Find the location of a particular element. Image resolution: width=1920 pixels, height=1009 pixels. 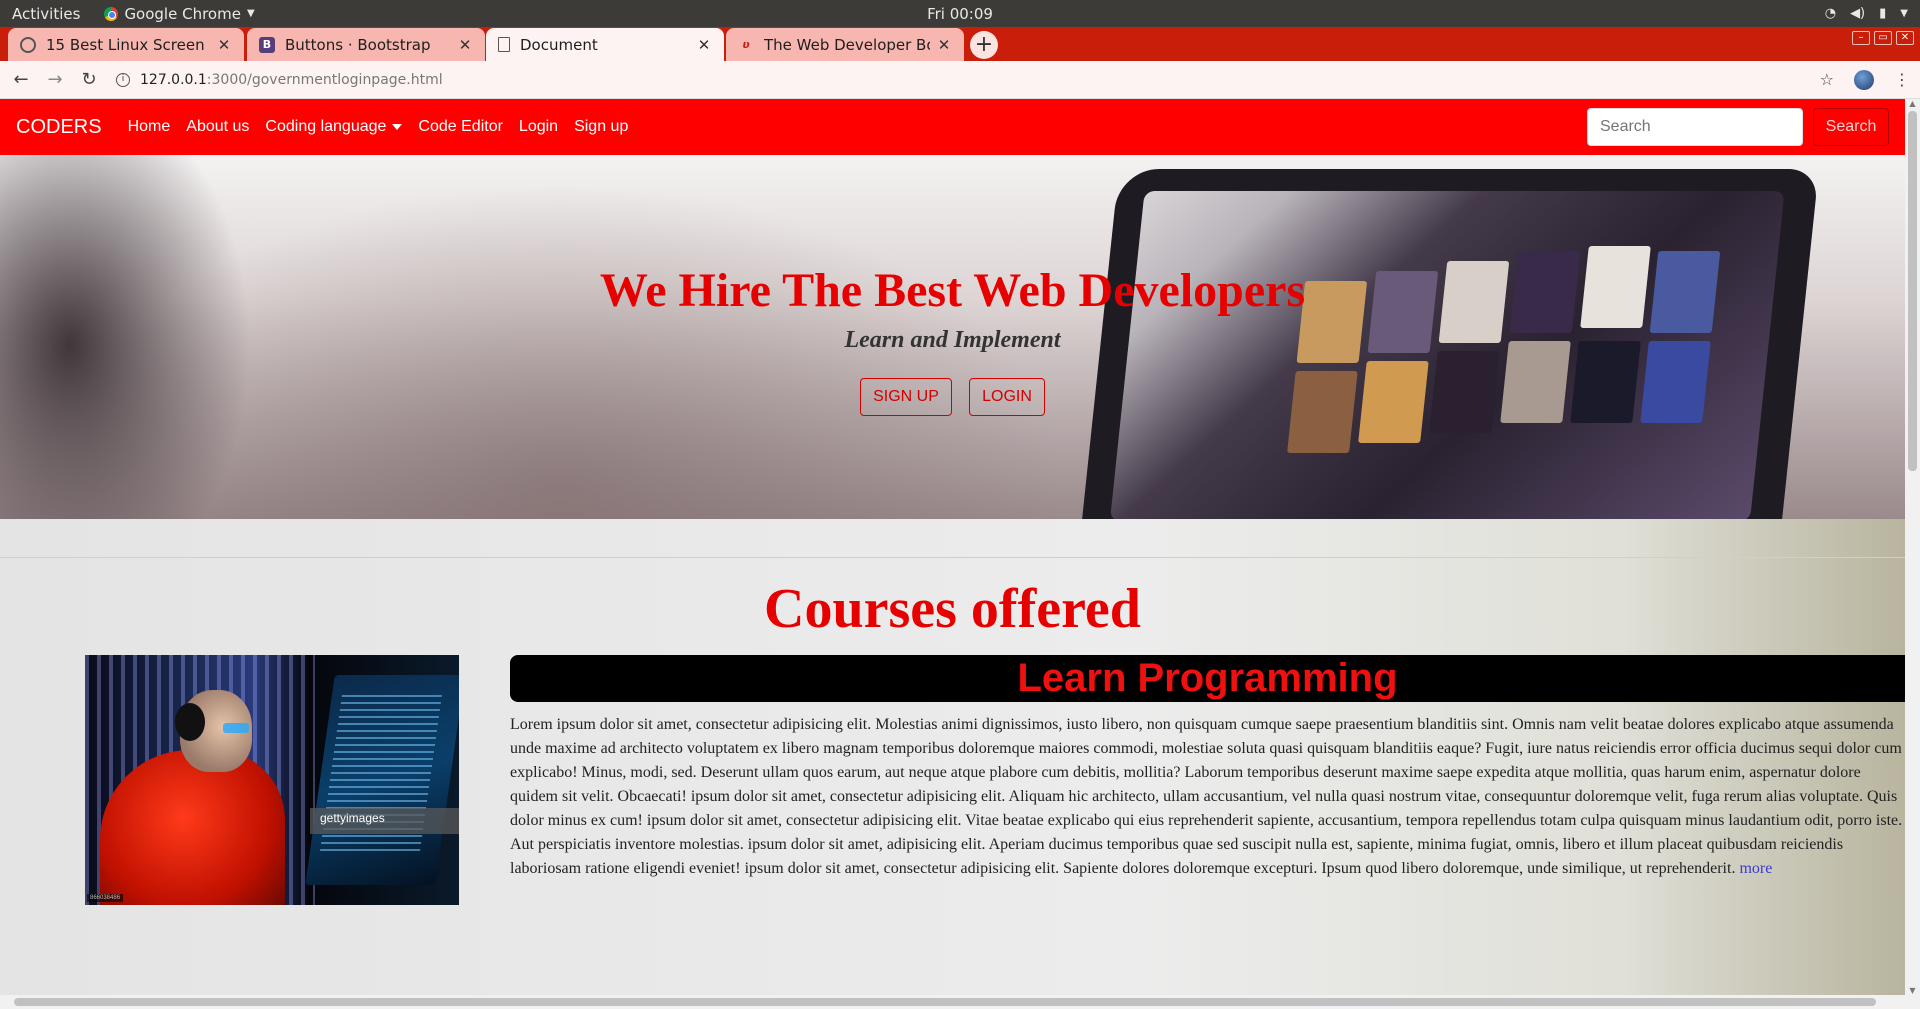

forward-arrow-icon: → is located at coordinates (55, 79).